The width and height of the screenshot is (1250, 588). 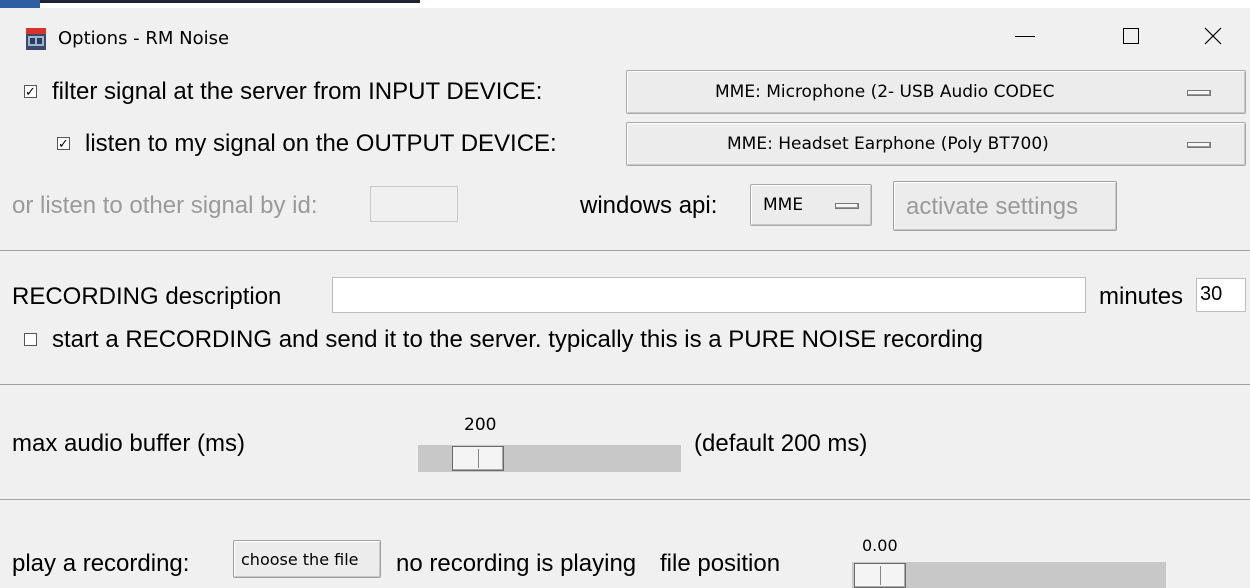 What do you see at coordinates (101, 563) in the screenshot?
I see `play-recording-label: play a recording:` at bounding box center [101, 563].